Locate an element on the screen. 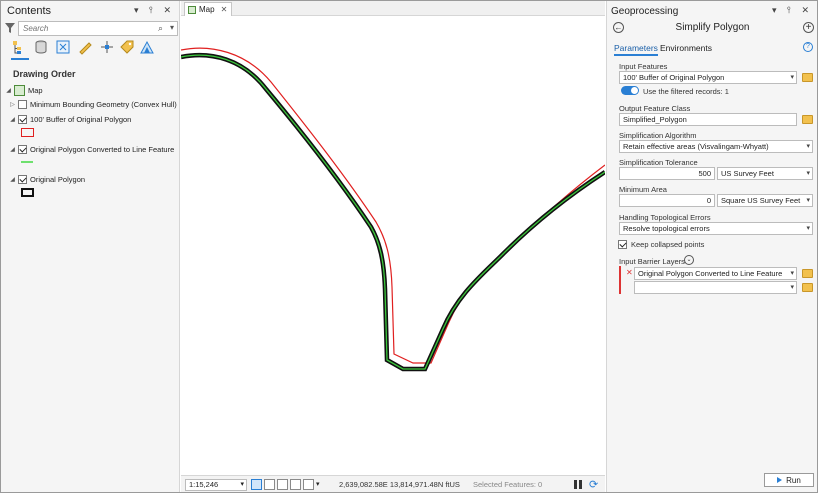 This screenshot has width=818, height=493. list-by-drawing-order-icon is located at coordinates (19, 47).